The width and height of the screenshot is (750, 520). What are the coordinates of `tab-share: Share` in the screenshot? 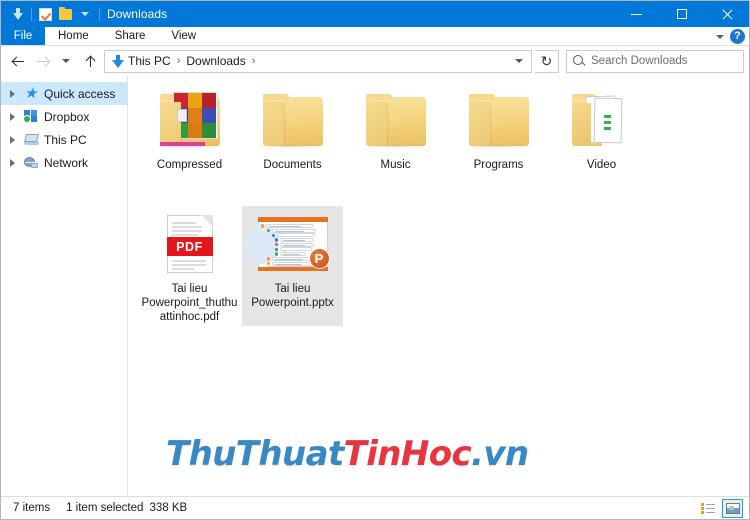 It's located at (130, 36).